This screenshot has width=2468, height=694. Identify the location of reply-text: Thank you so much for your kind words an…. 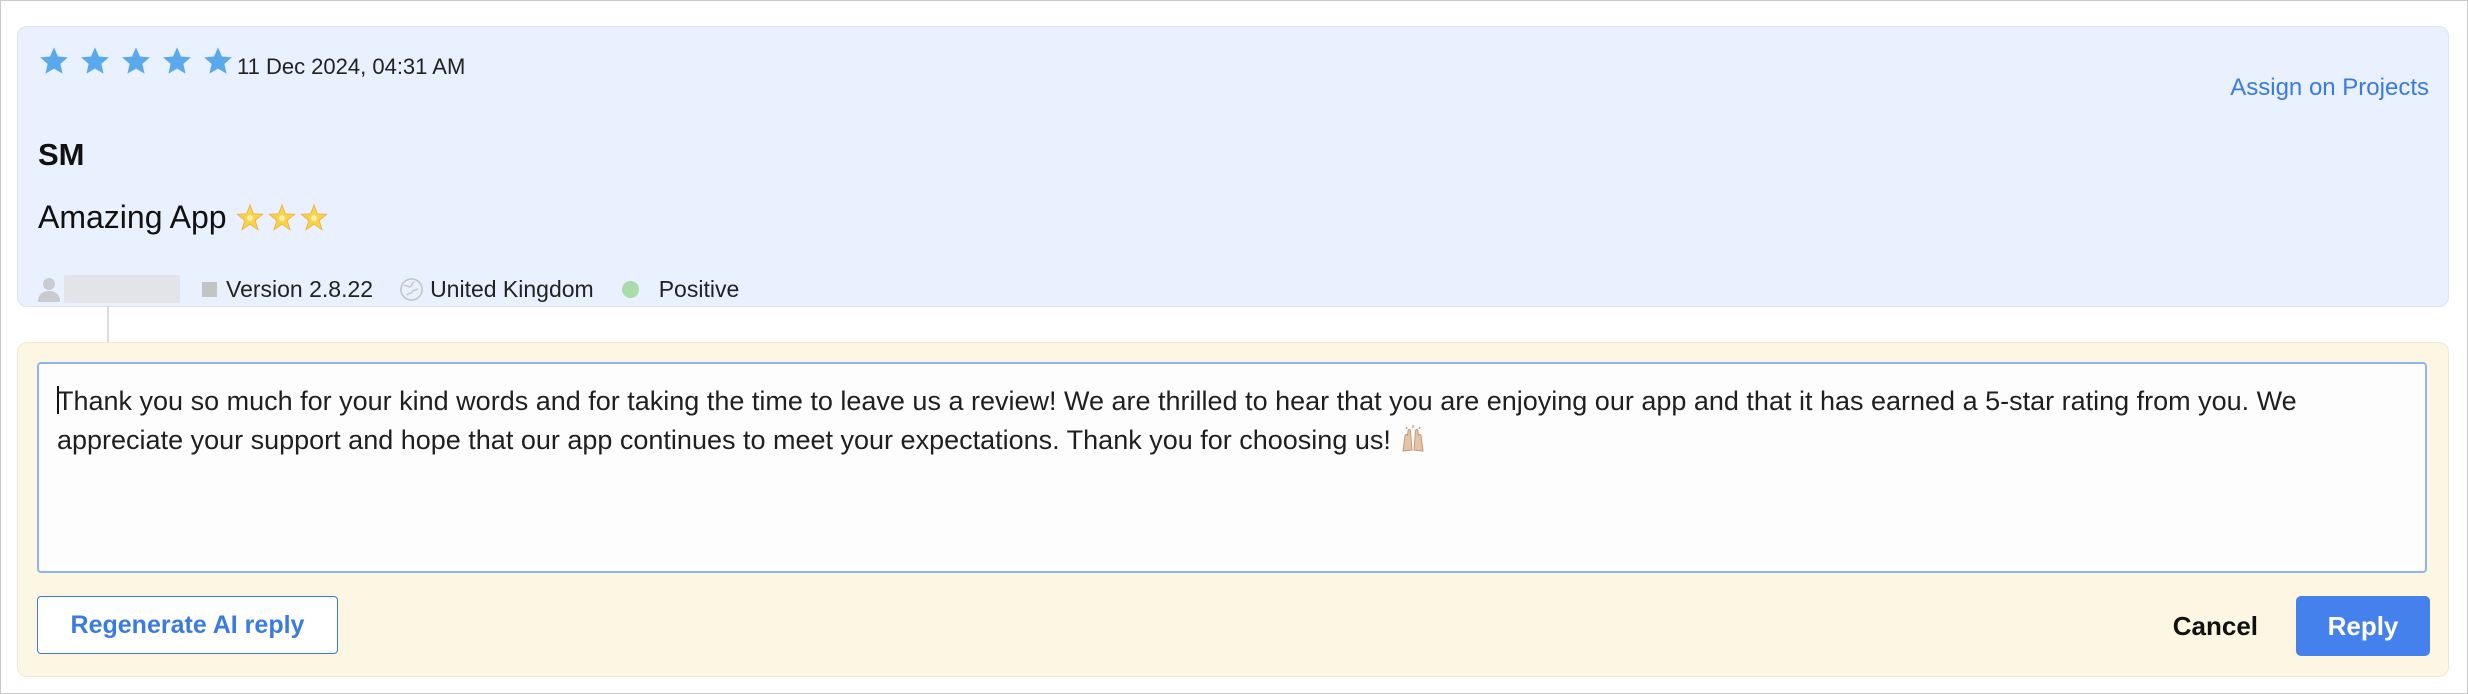
(1177, 420).